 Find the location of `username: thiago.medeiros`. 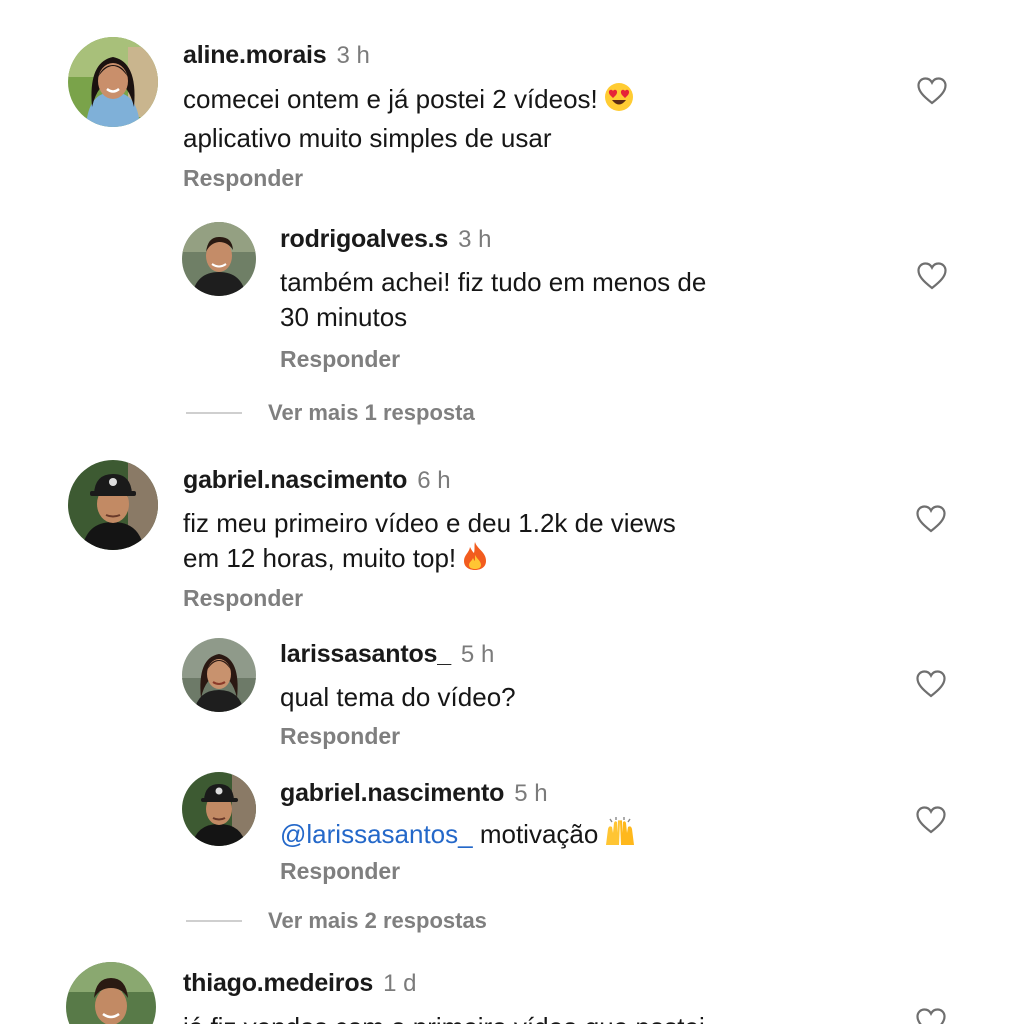

username: thiago.medeiros is located at coordinates (278, 983).